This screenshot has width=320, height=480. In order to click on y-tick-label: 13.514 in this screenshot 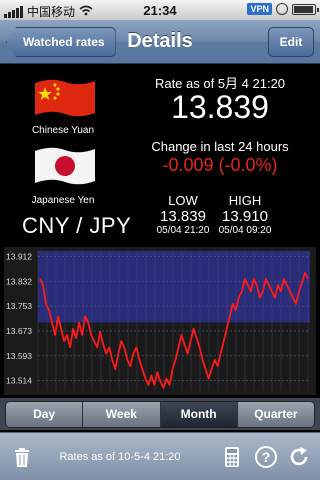, I will do `click(19, 380)`.